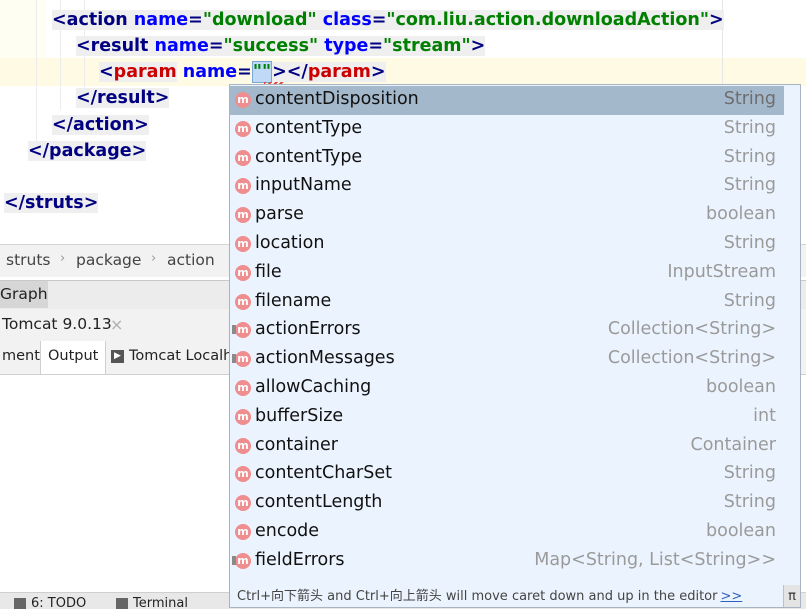 The width and height of the screenshot is (806, 609). What do you see at coordinates (507, 417) in the screenshot?
I see `completion-item: mbufferSizeint` at bounding box center [507, 417].